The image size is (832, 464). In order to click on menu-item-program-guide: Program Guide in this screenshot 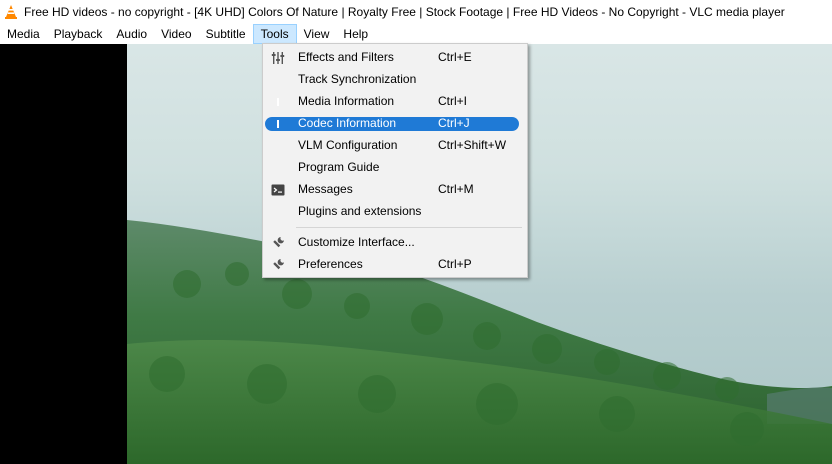, I will do `click(395, 168)`.